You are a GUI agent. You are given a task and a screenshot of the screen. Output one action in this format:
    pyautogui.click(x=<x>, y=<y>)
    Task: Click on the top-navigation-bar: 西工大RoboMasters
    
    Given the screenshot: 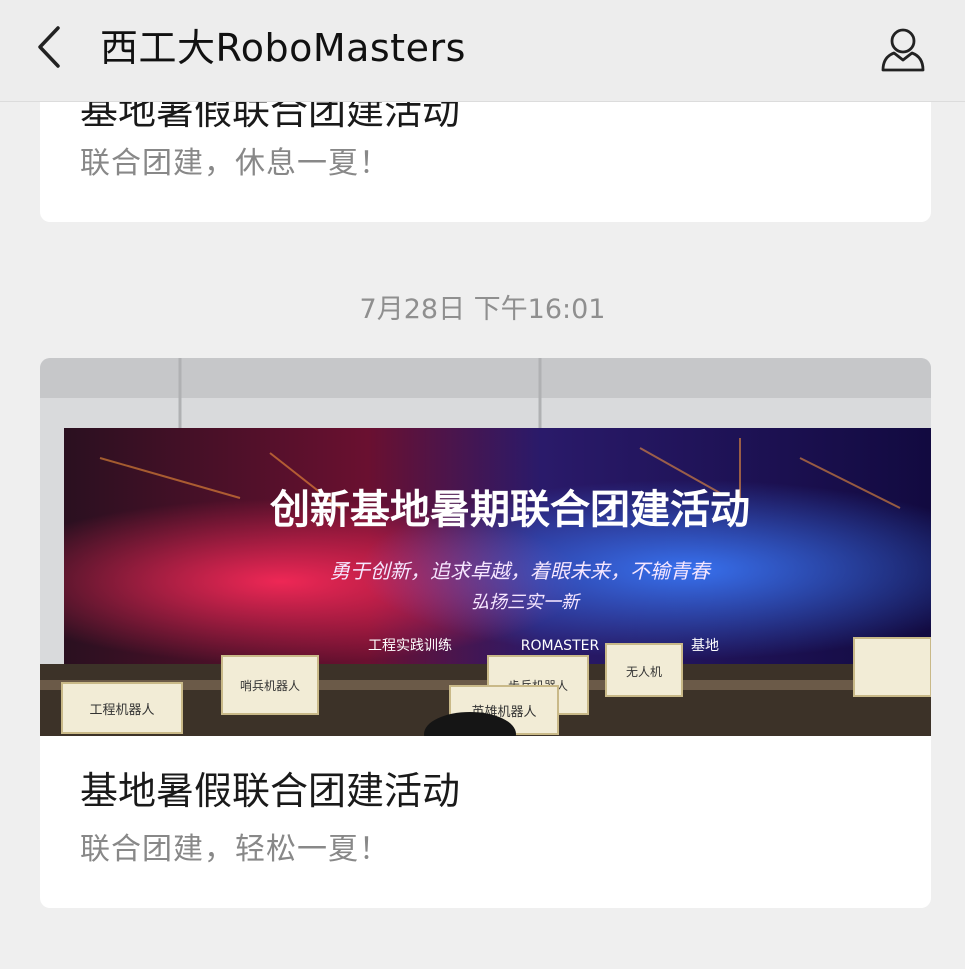 What is the action you would take?
    pyautogui.click(x=482, y=51)
    